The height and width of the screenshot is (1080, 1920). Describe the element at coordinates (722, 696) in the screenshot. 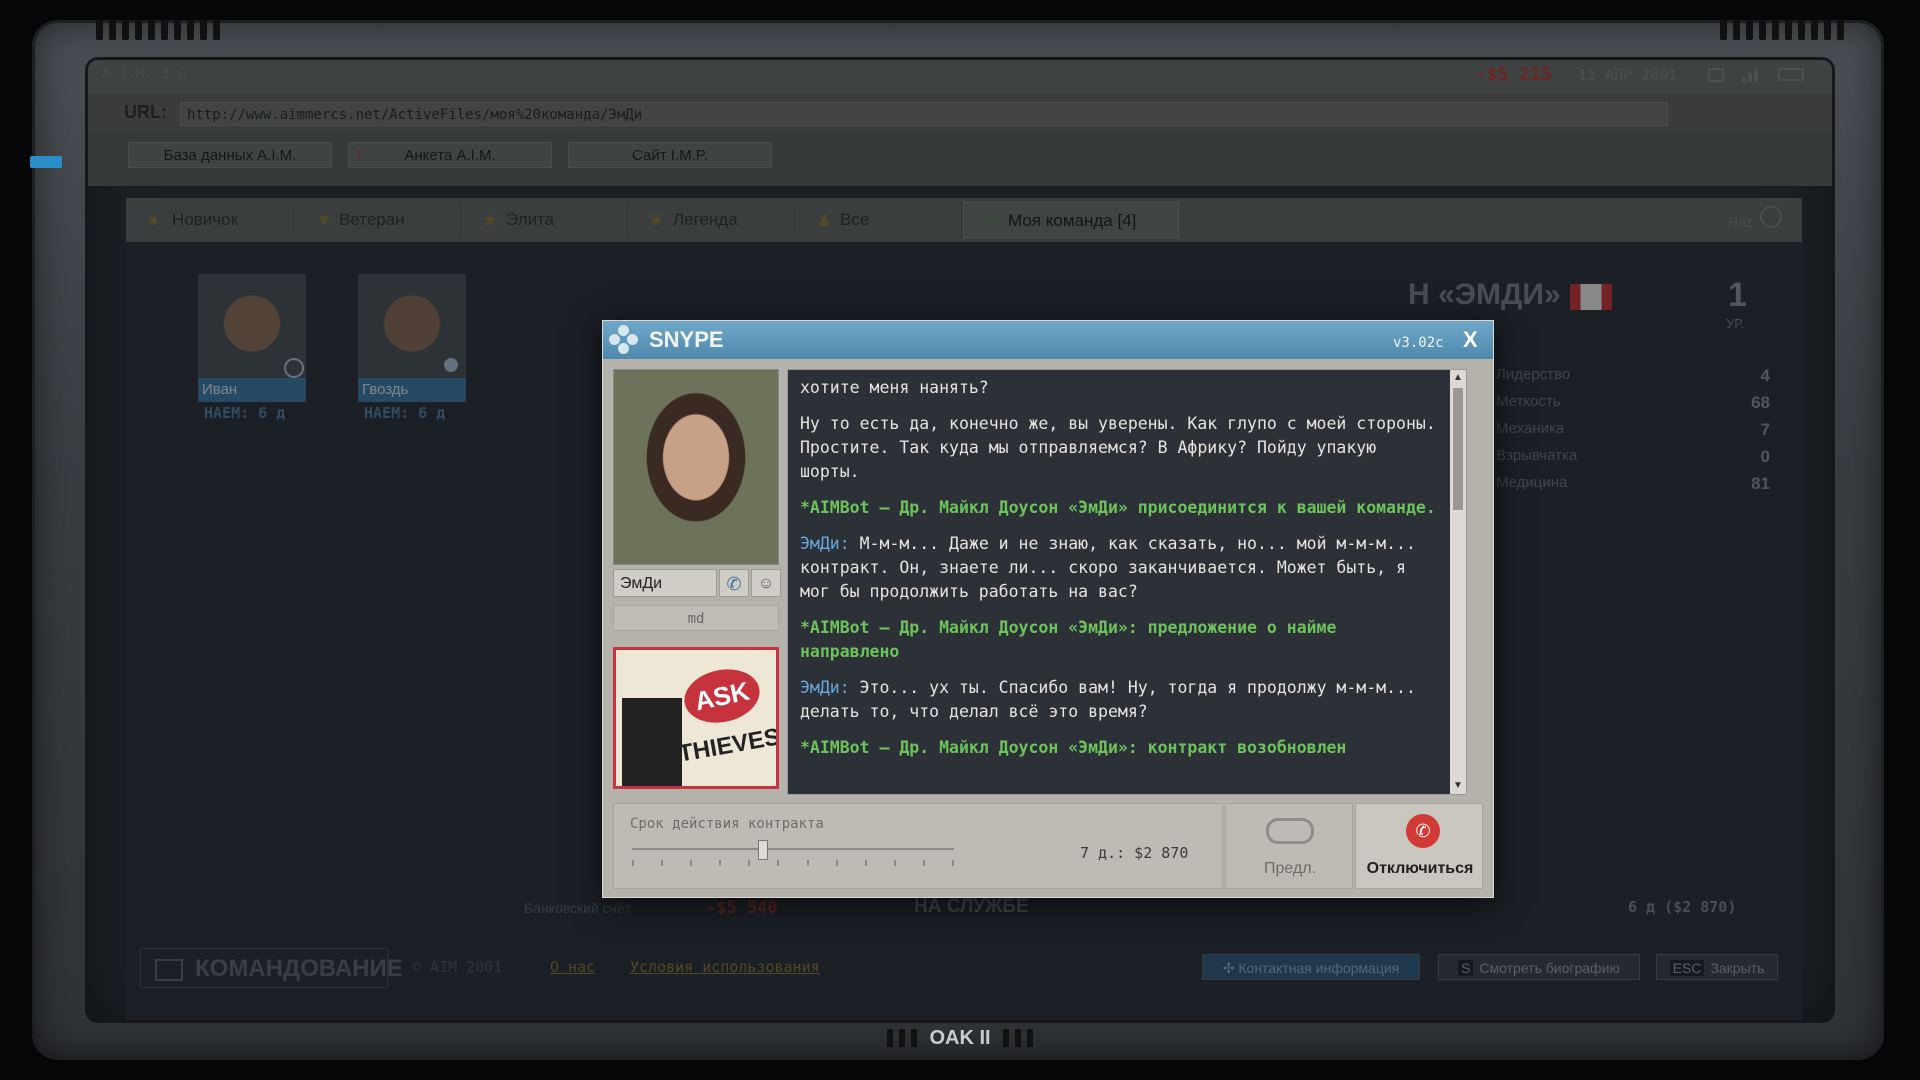

I see `ad-badge: ASK` at that location.